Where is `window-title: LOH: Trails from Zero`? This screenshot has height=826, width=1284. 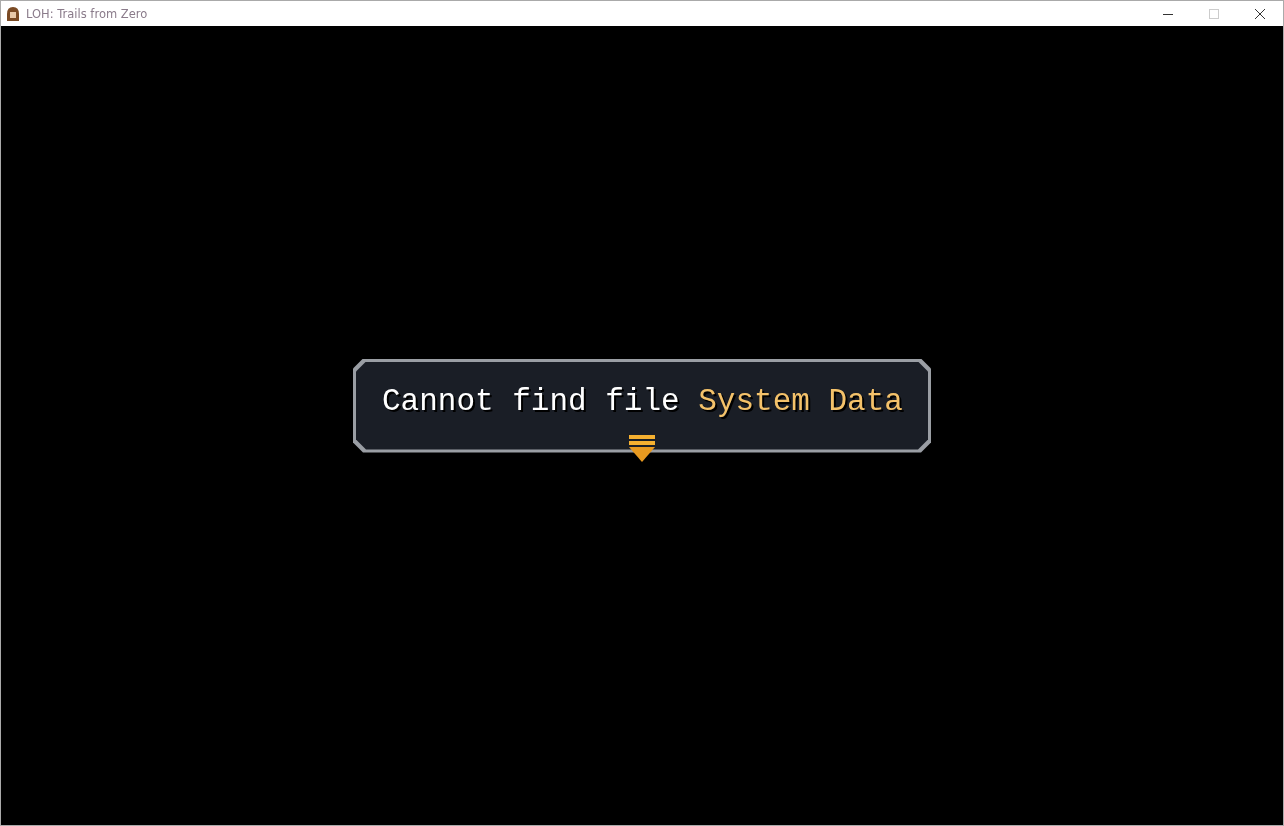
window-title: LOH: Trails from Zero is located at coordinates (87, 13).